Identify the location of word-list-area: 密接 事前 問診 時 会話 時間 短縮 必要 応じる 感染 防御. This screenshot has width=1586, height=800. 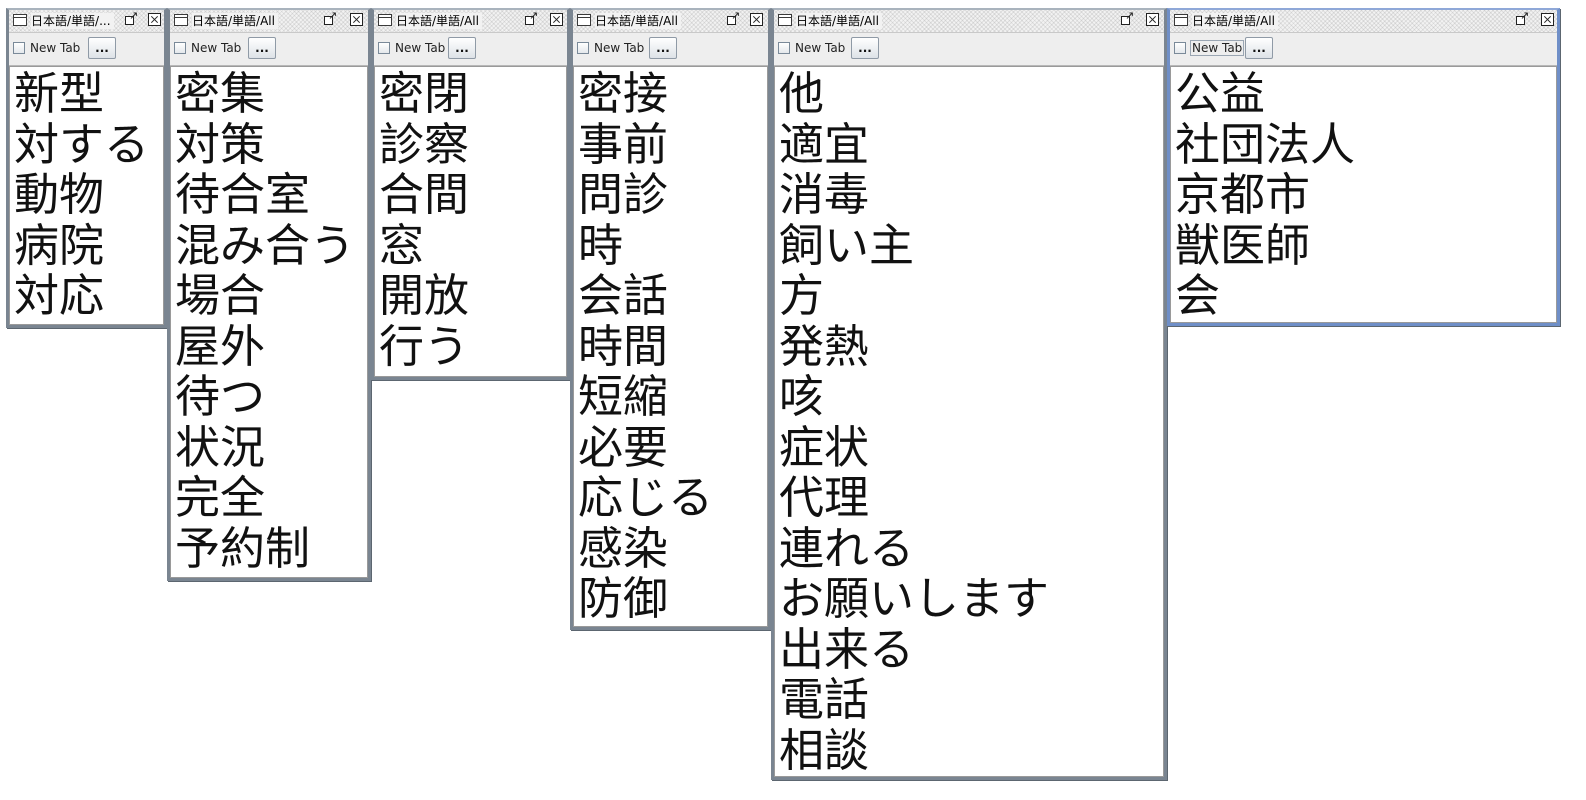
(670, 346).